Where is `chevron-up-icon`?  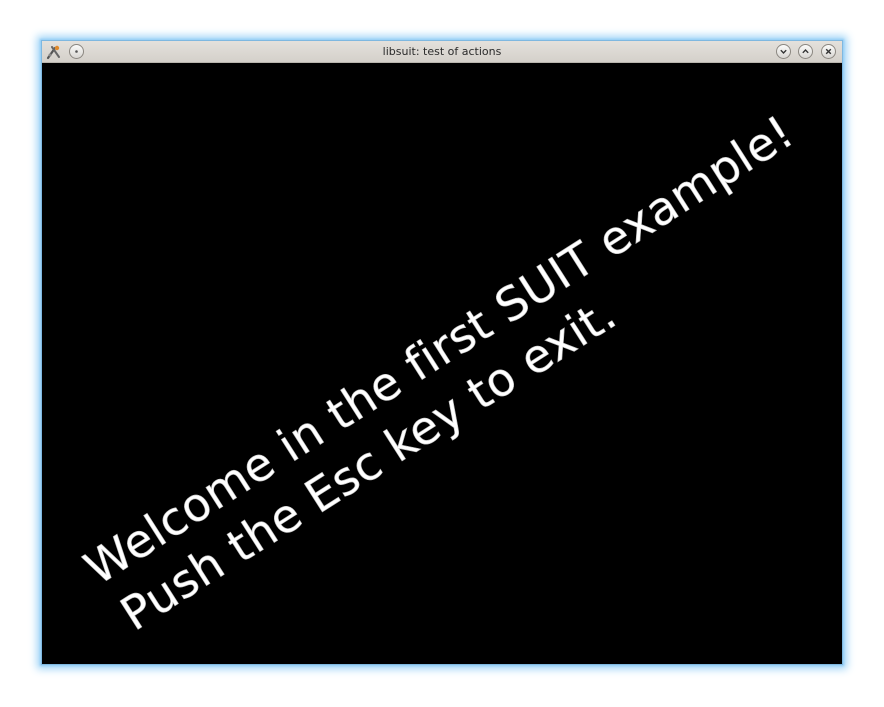 chevron-up-icon is located at coordinates (805, 51).